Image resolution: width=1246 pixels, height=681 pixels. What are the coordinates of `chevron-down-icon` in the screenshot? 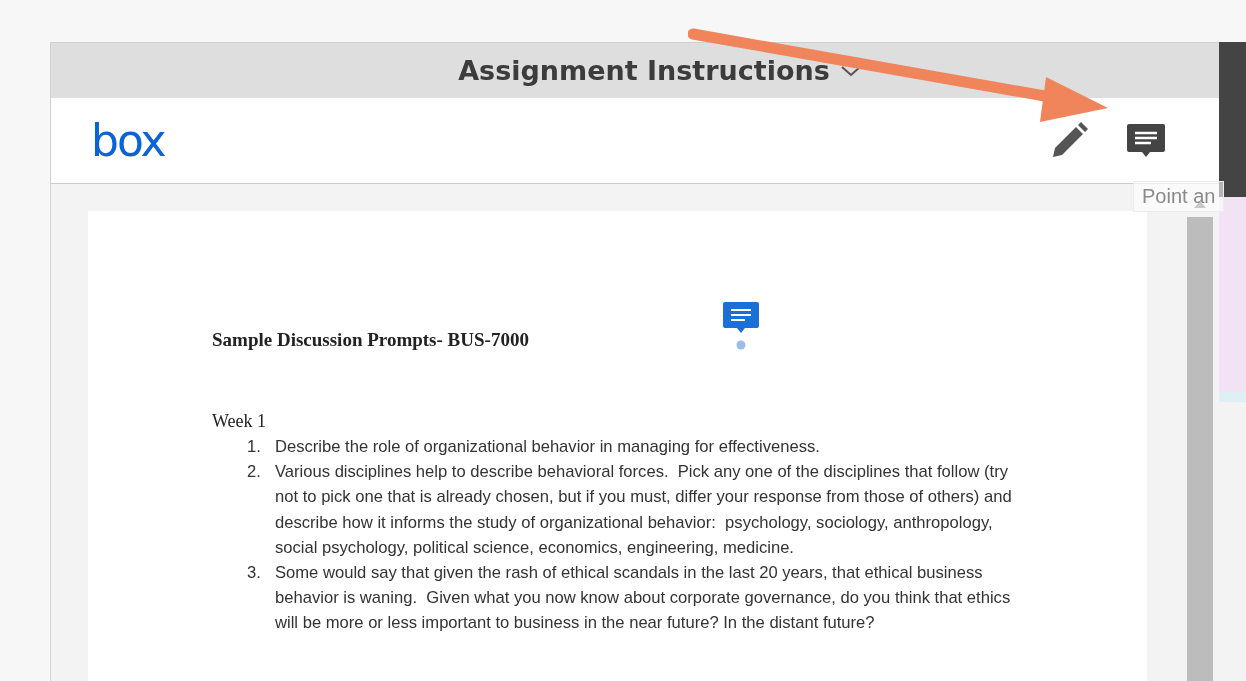 It's located at (850, 70).